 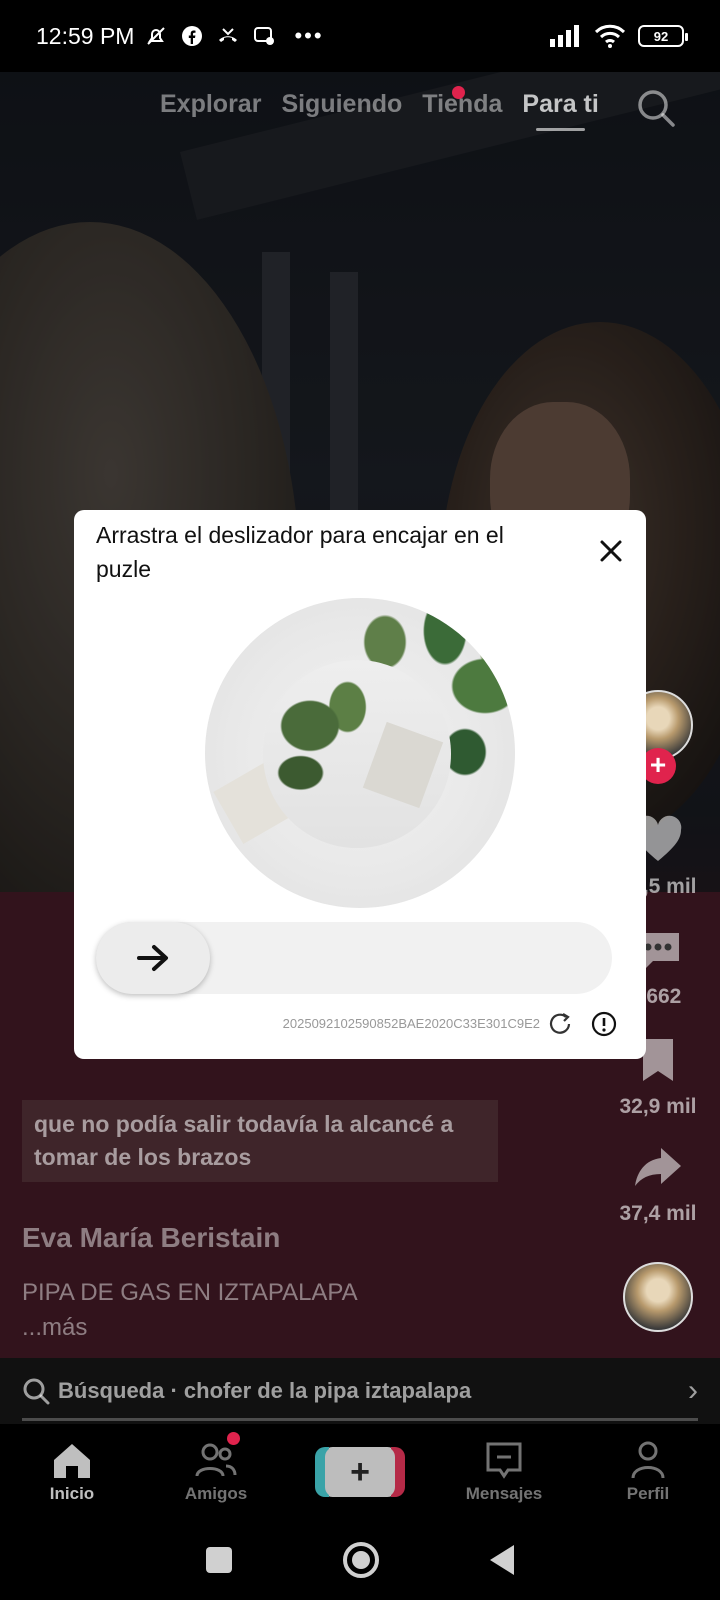 What do you see at coordinates (458, 92) in the screenshot?
I see `tienda-notification-dot` at bounding box center [458, 92].